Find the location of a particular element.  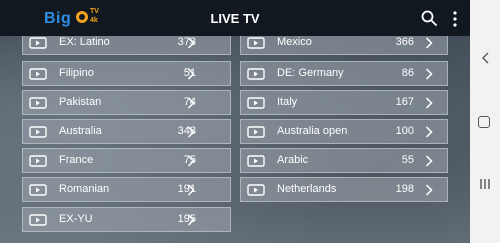

category-row: Mexico 366 is located at coordinates (344, 45).